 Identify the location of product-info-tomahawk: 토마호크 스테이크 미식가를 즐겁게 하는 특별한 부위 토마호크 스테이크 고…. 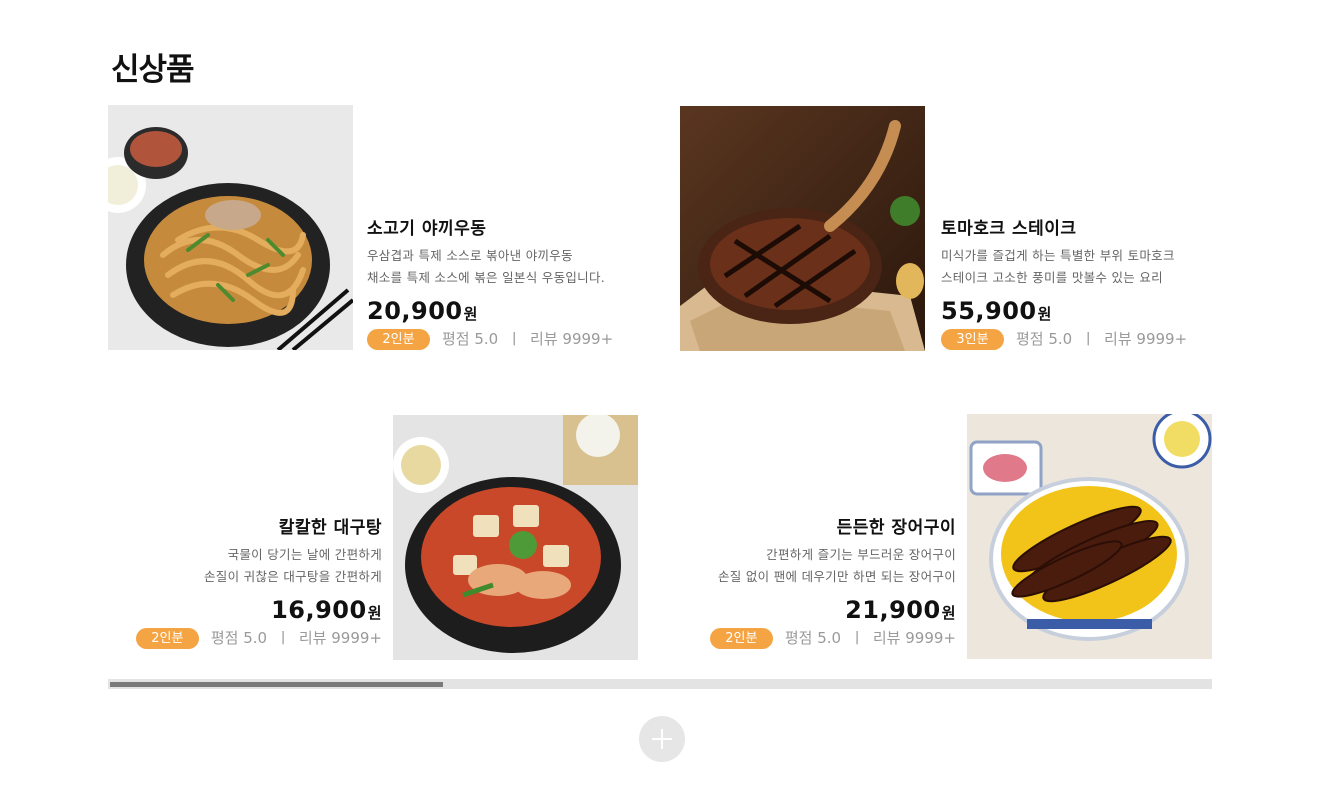
(1091, 282).